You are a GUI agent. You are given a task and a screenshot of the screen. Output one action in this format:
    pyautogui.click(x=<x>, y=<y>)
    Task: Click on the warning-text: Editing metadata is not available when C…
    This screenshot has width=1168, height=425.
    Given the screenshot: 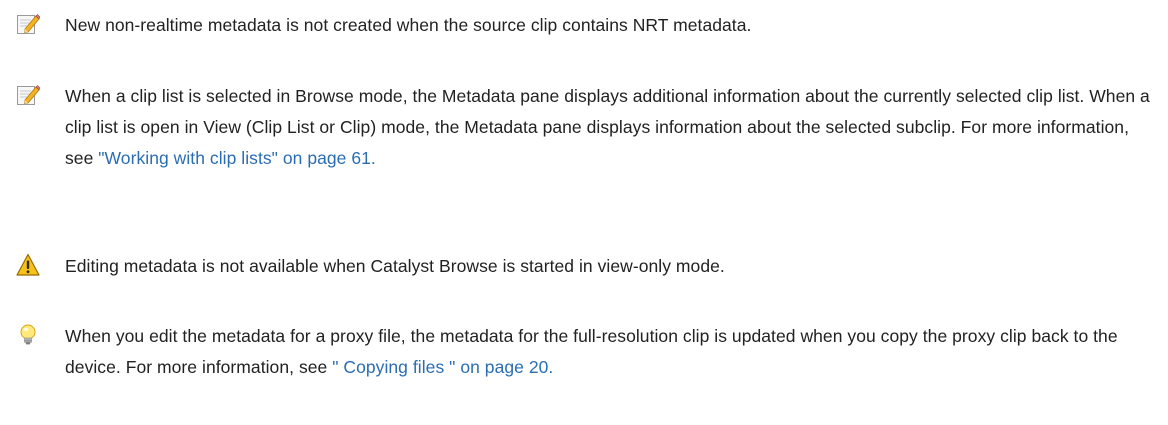 What is the action you would take?
    pyautogui.click(x=395, y=266)
    